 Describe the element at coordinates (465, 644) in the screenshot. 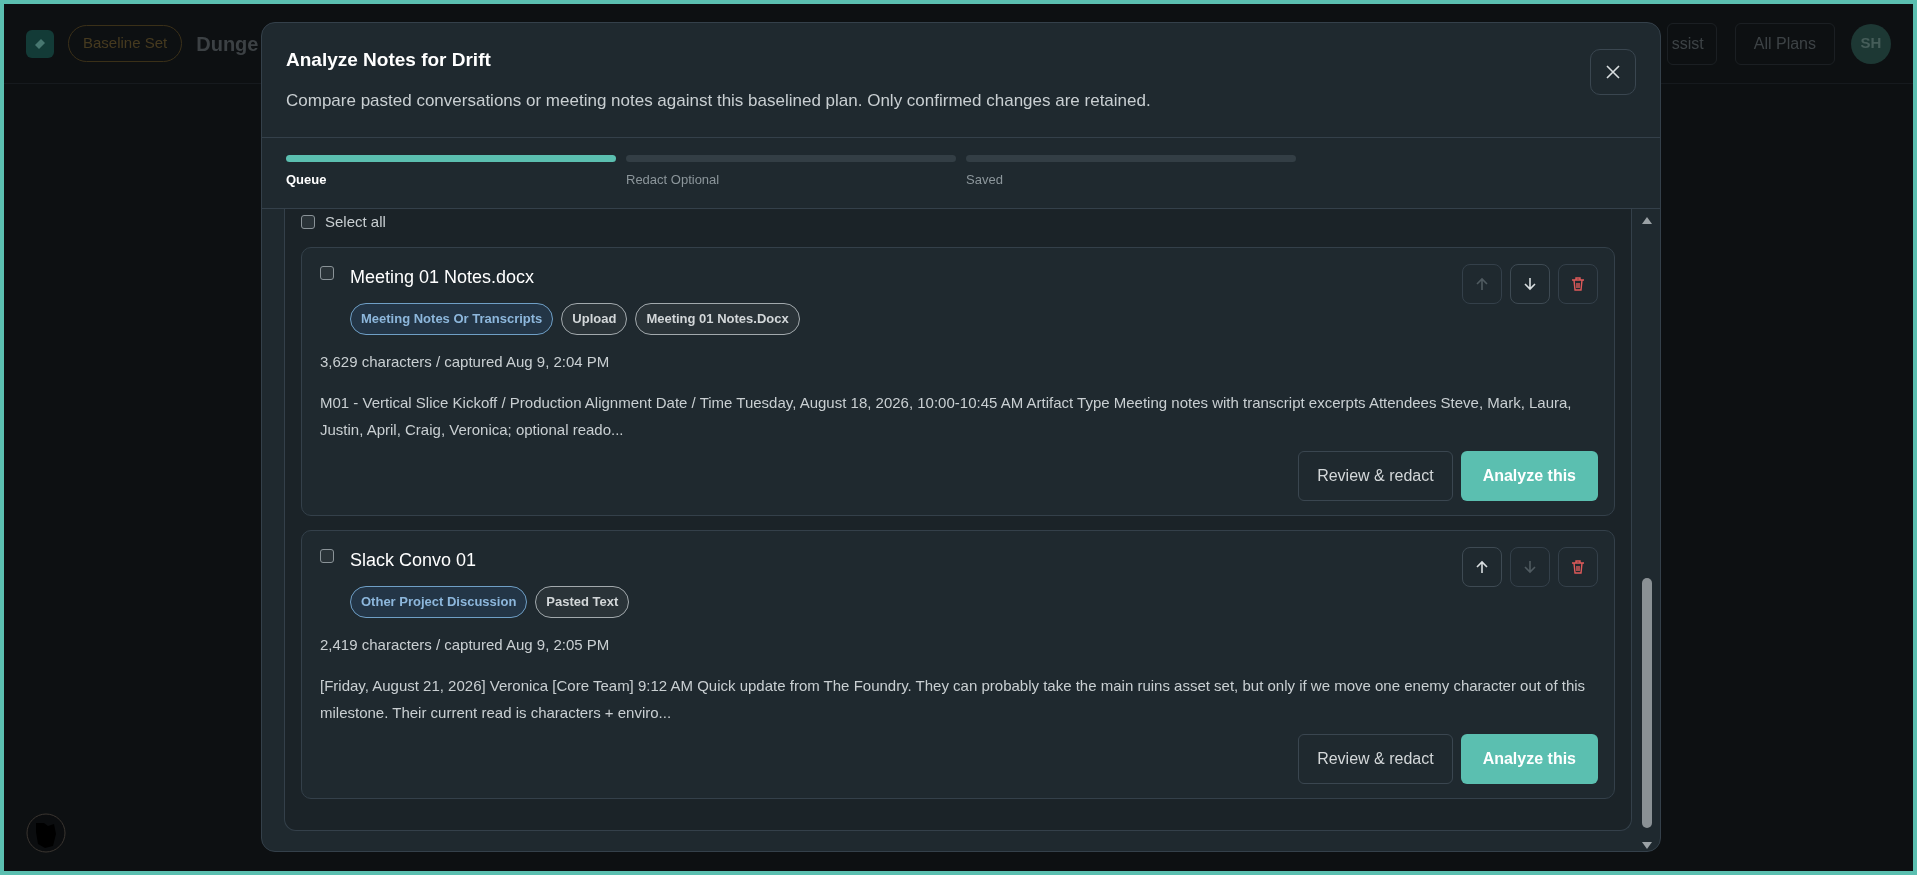

I see `item-meta: 2,419 characters / captured Aug 9, 2:05 PM` at that location.